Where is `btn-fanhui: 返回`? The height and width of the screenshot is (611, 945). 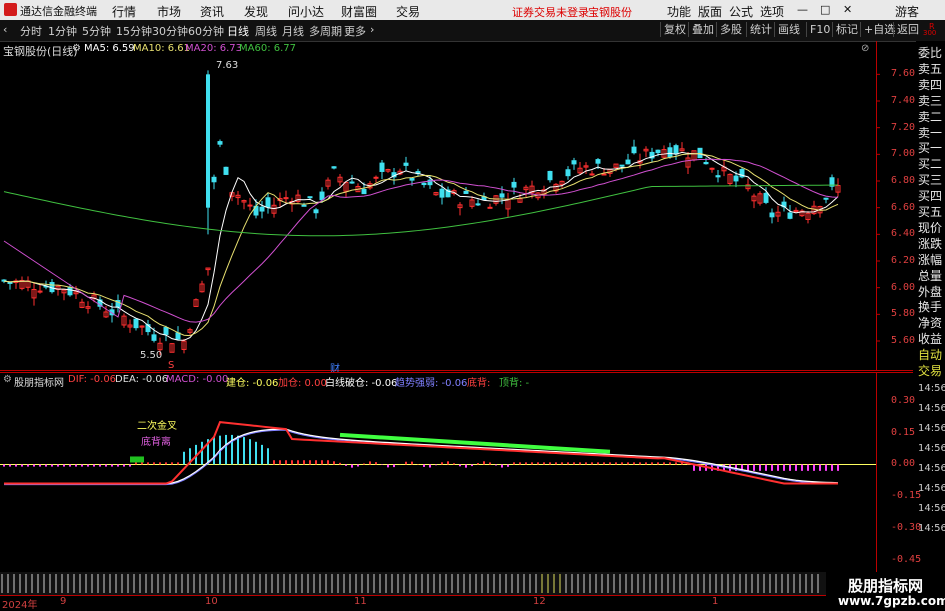
btn-fanhui: 返回 is located at coordinates (907, 29).